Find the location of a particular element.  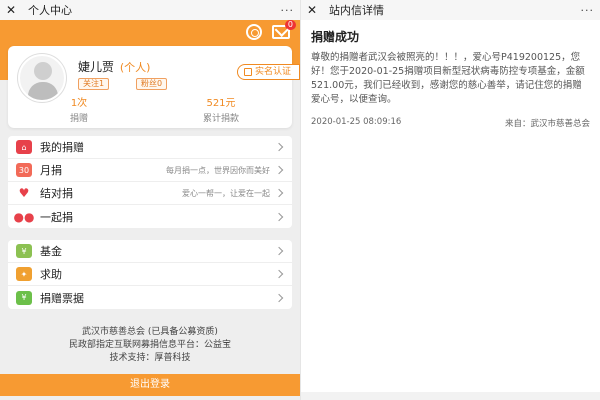

menu-item-label: 一起捐 is located at coordinates (56, 217).